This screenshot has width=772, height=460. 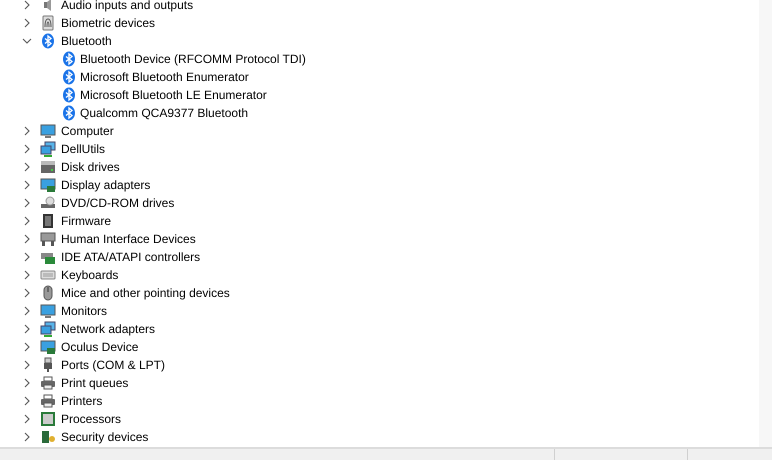 I want to click on tree-item: Microsoft Bluetooth Enumerator, so click(x=164, y=77).